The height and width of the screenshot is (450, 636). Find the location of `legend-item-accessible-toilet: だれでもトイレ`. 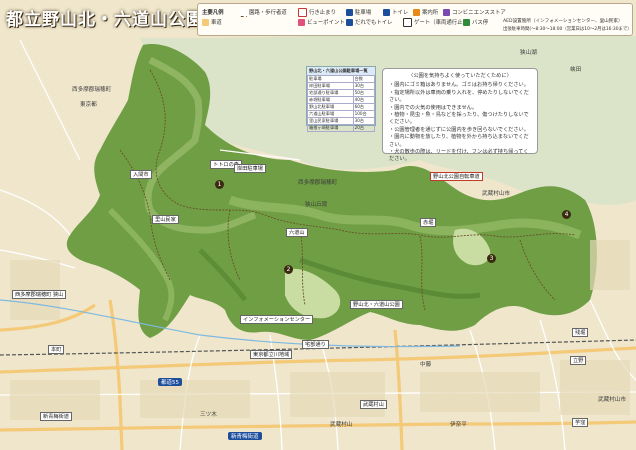

legend-item-accessible-toilet: だれでもトイレ is located at coordinates (369, 22).